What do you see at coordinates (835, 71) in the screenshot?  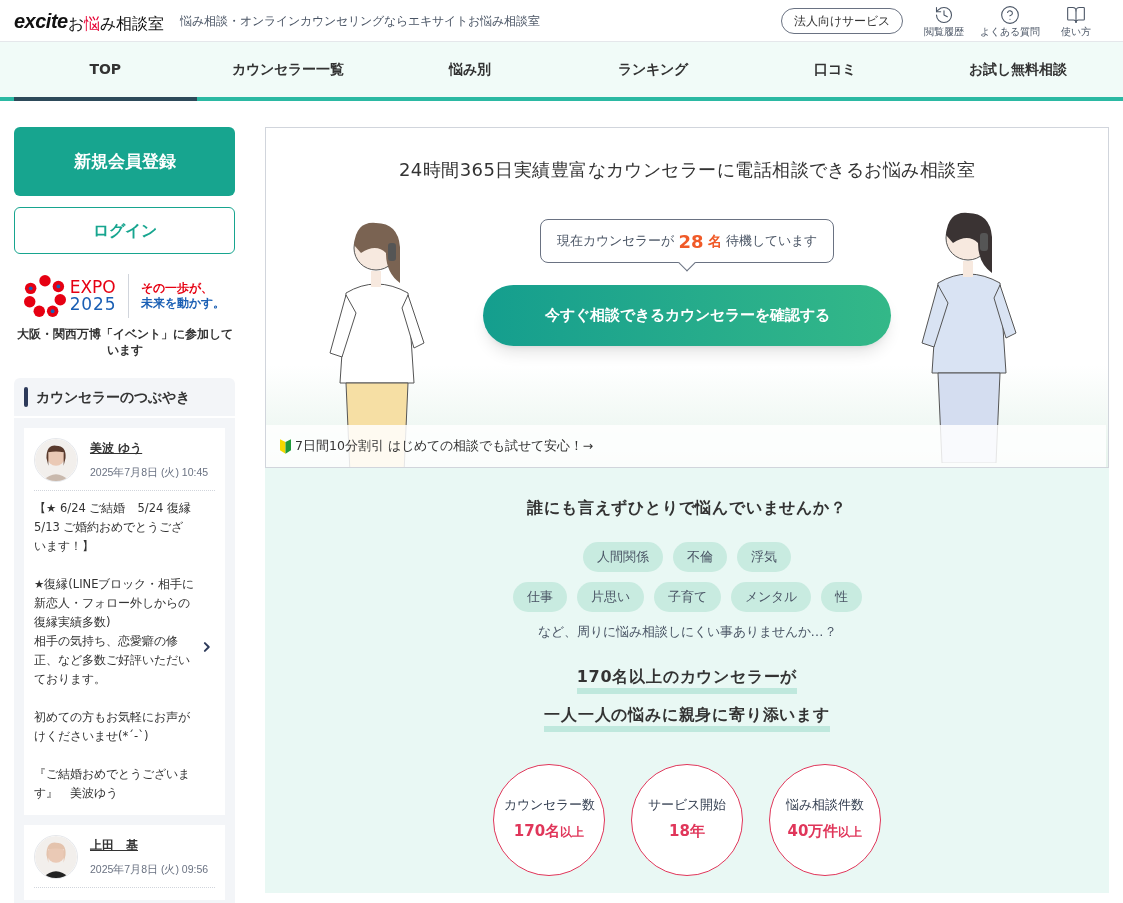 I see `nav-tab: 口コミ` at bounding box center [835, 71].